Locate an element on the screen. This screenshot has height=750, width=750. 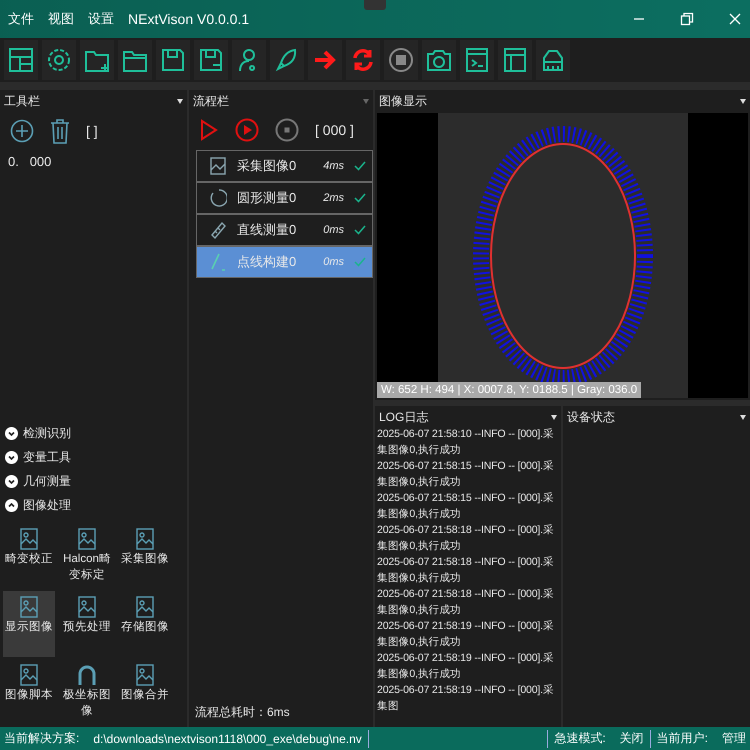
solution-label: 当前解决方案: is located at coordinates (42, 738).